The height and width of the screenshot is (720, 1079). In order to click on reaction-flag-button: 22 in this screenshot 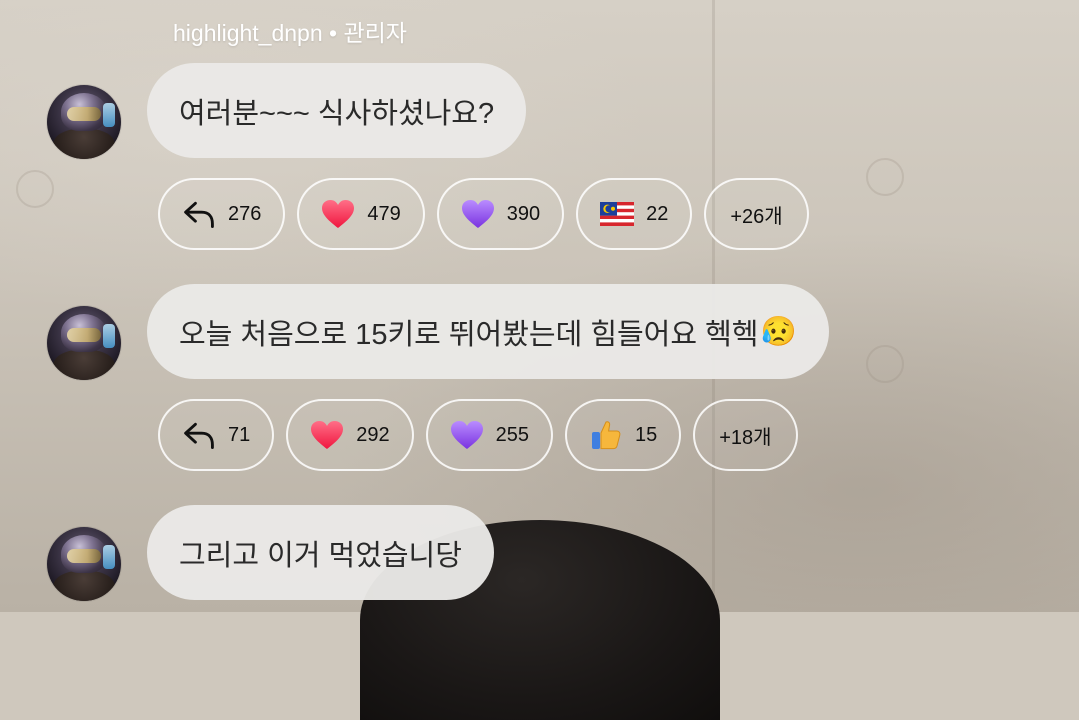, I will do `click(634, 214)`.